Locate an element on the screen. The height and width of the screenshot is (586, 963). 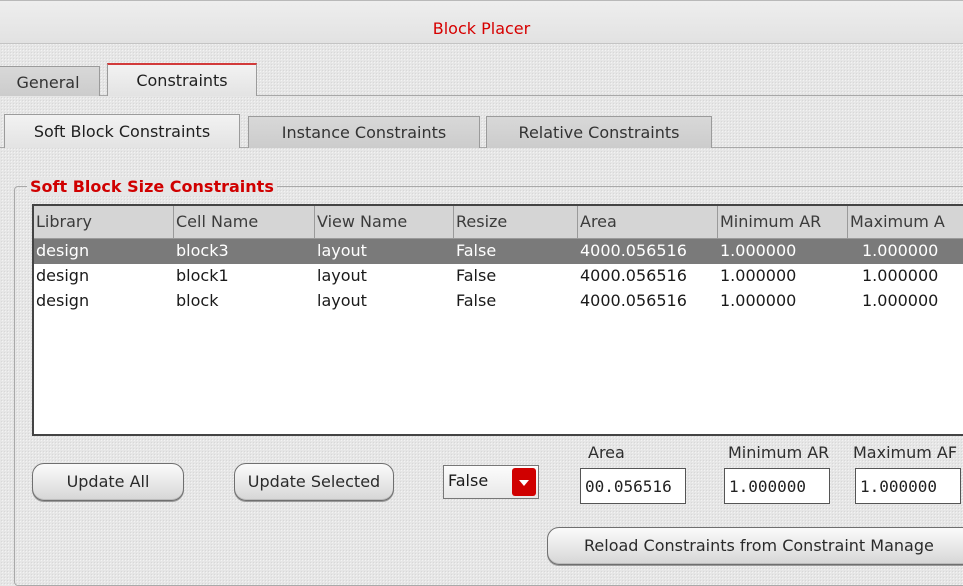
column-header-maximum-ar: Maximum A is located at coordinates (905, 222).